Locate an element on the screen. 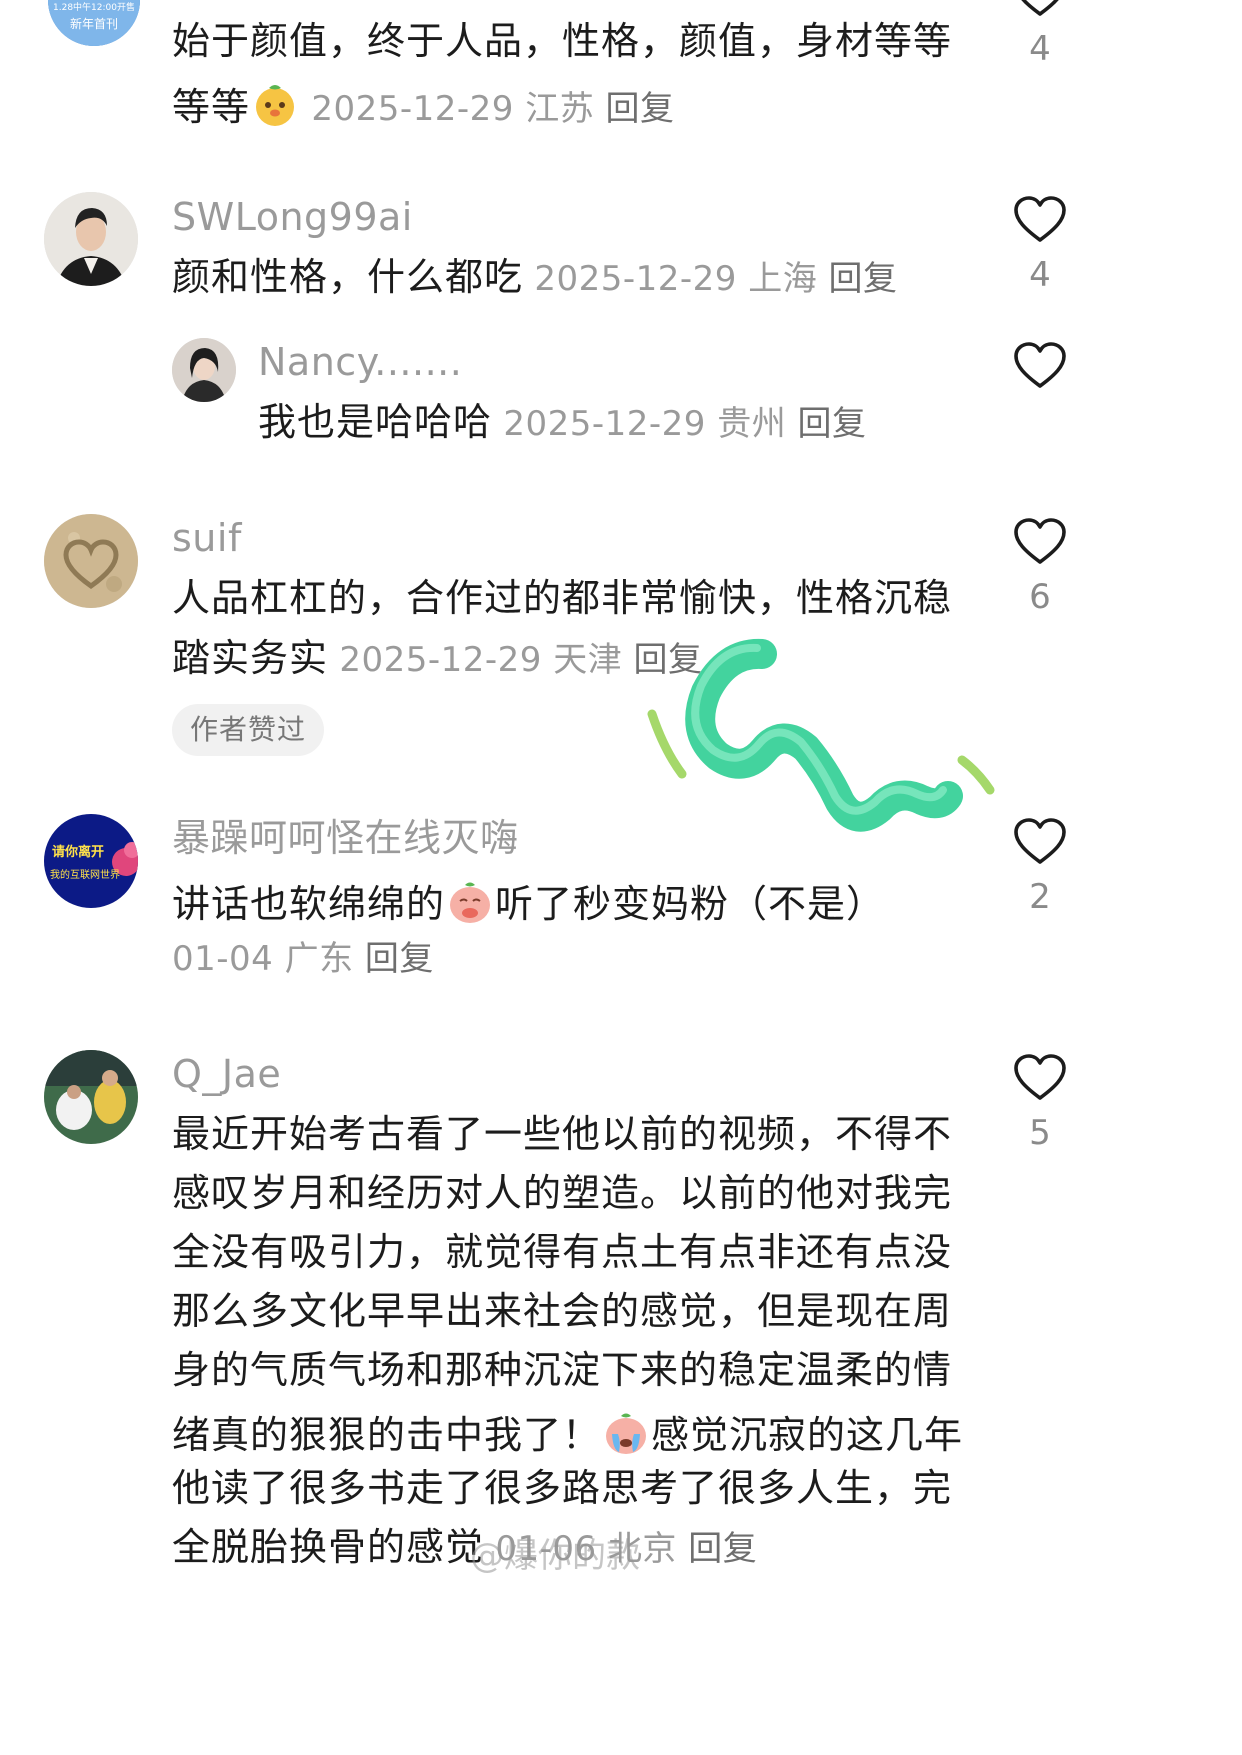  avatar-text: 1.28中午12:00开售 is located at coordinates (94, 7).